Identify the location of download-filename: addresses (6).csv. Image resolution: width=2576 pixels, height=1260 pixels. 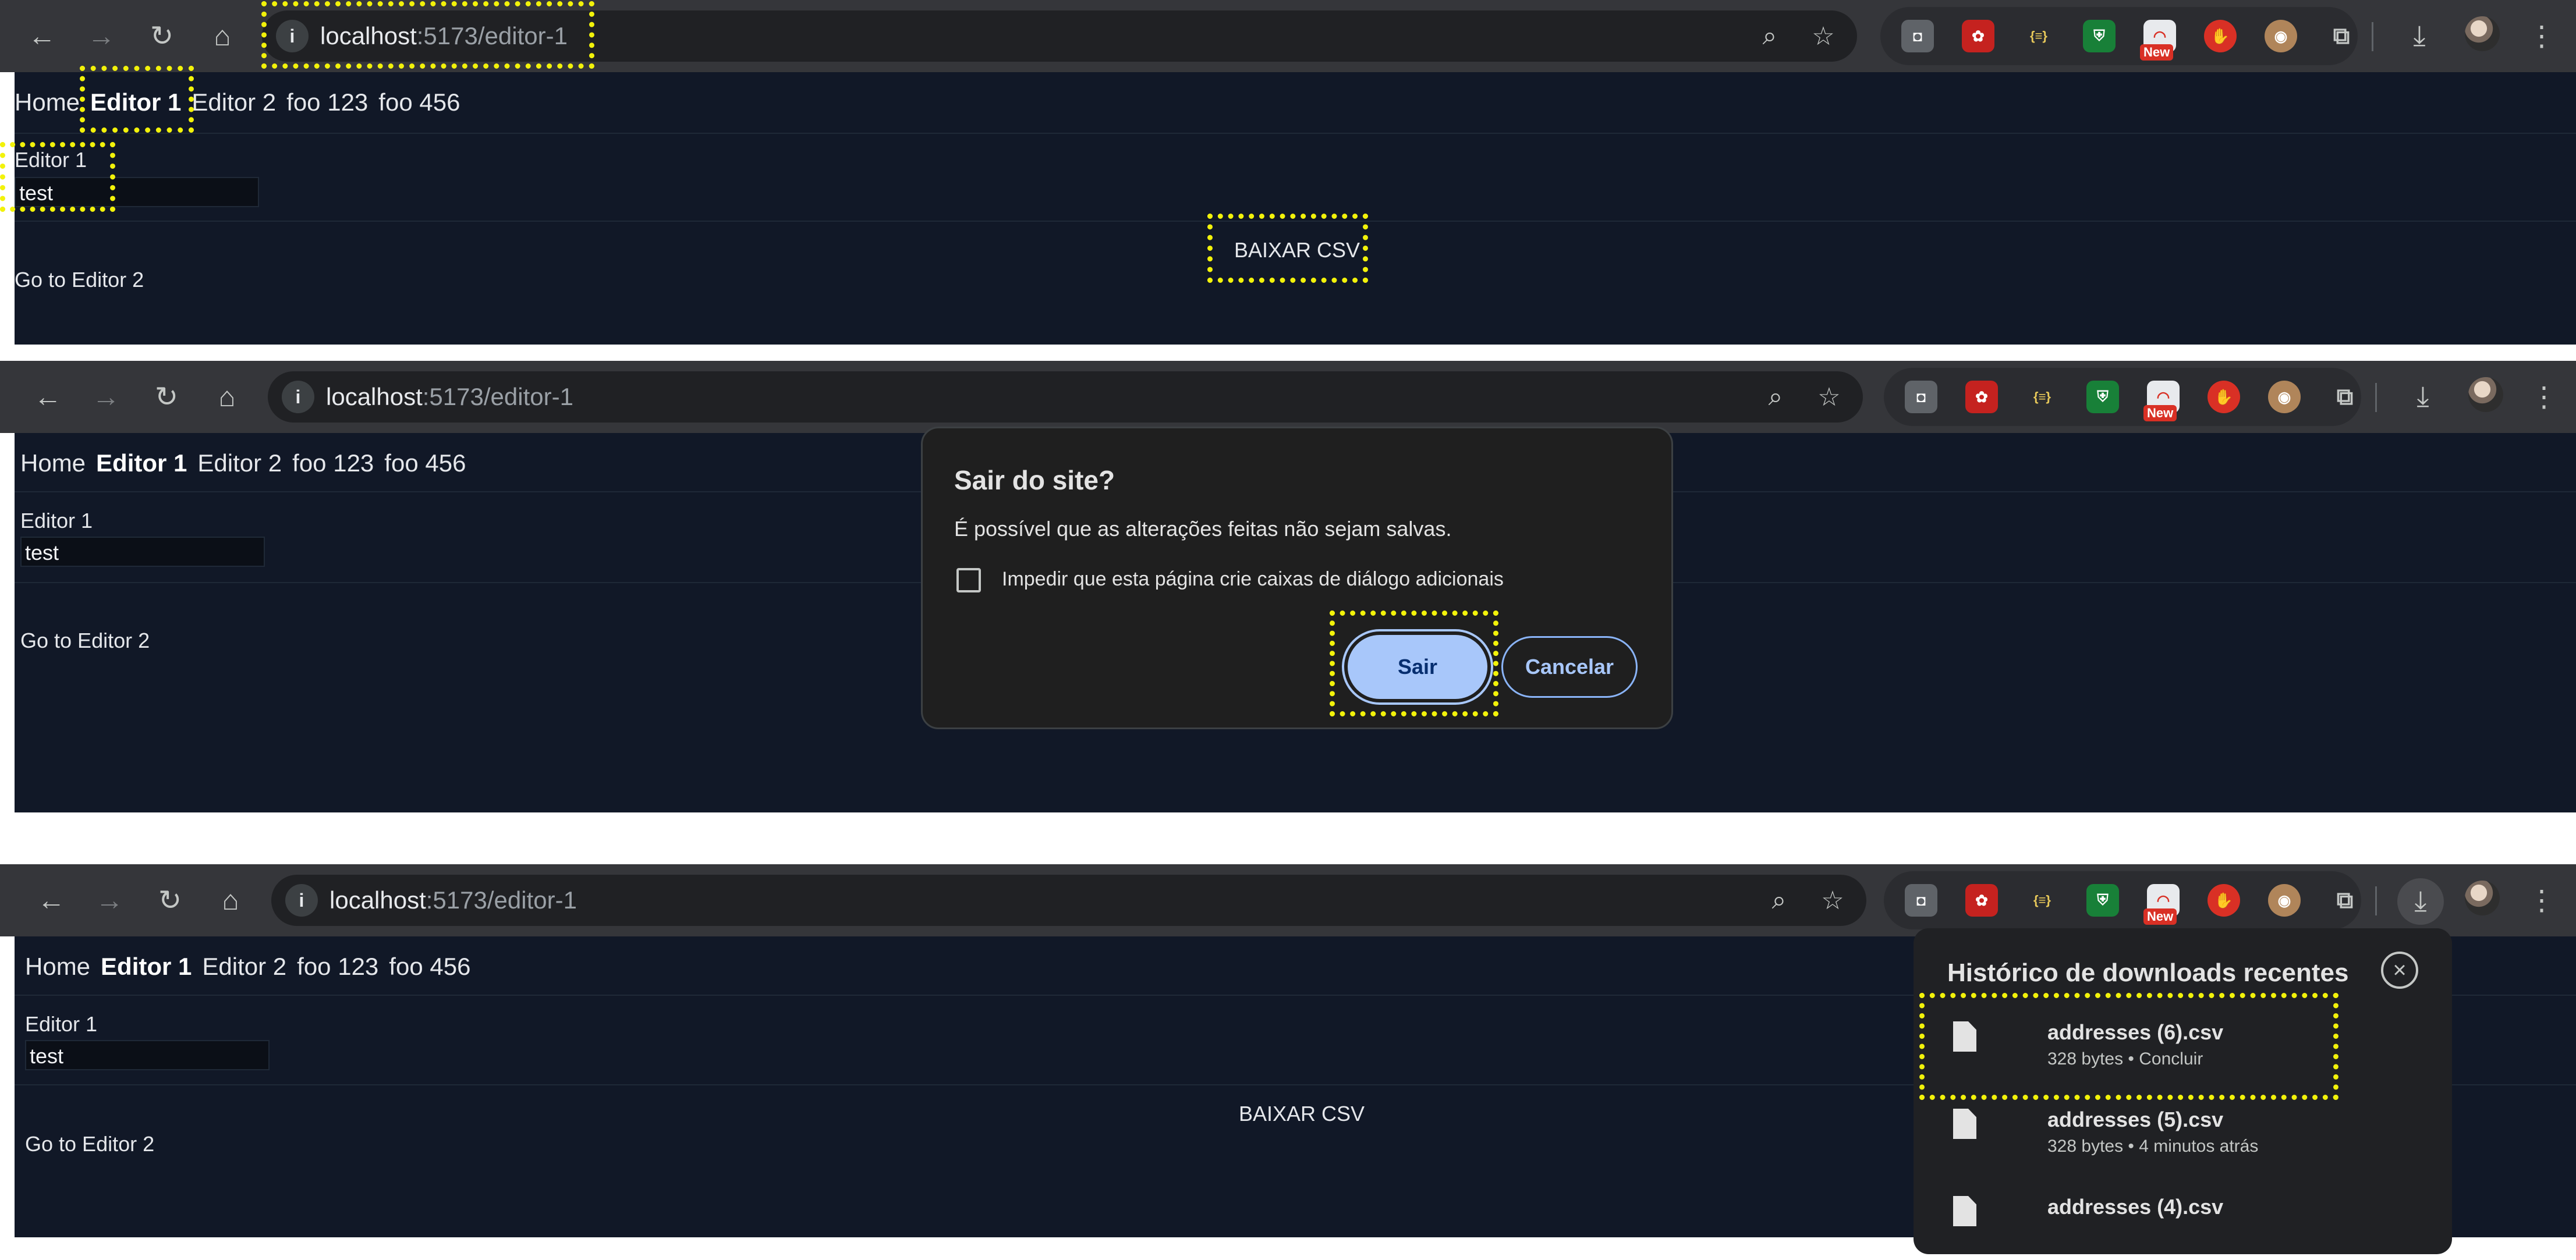
(2135, 1032).